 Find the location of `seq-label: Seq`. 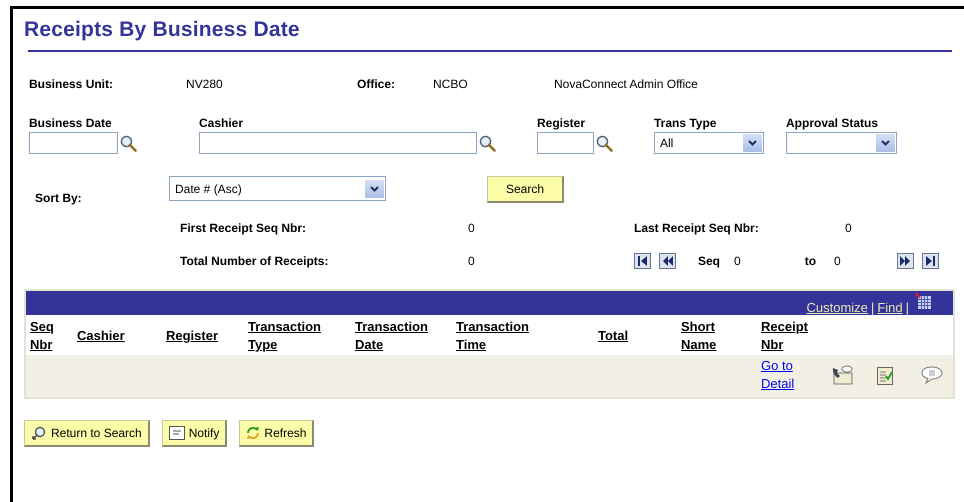

seq-label: Seq is located at coordinates (709, 261).